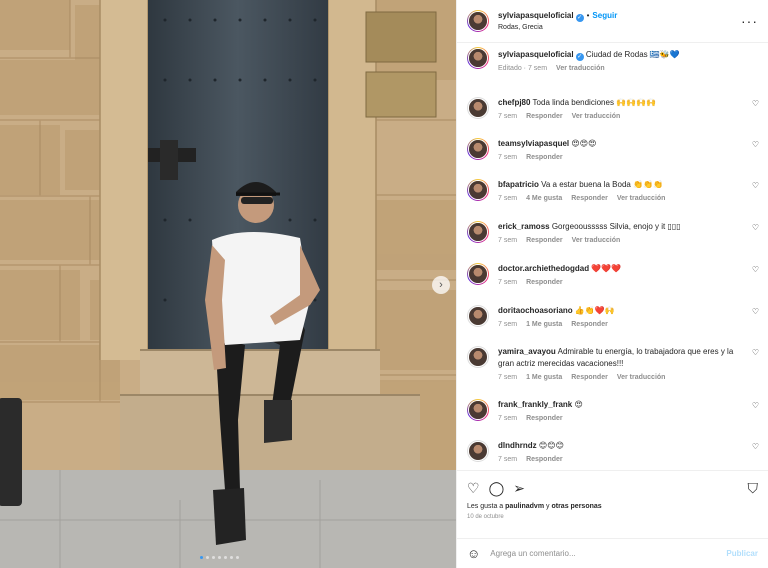 The width and height of the screenshot is (768, 568). Describe the element at coordinates (514, 102) in the screenshot. I see `comment-username: chefpj80` at that location.